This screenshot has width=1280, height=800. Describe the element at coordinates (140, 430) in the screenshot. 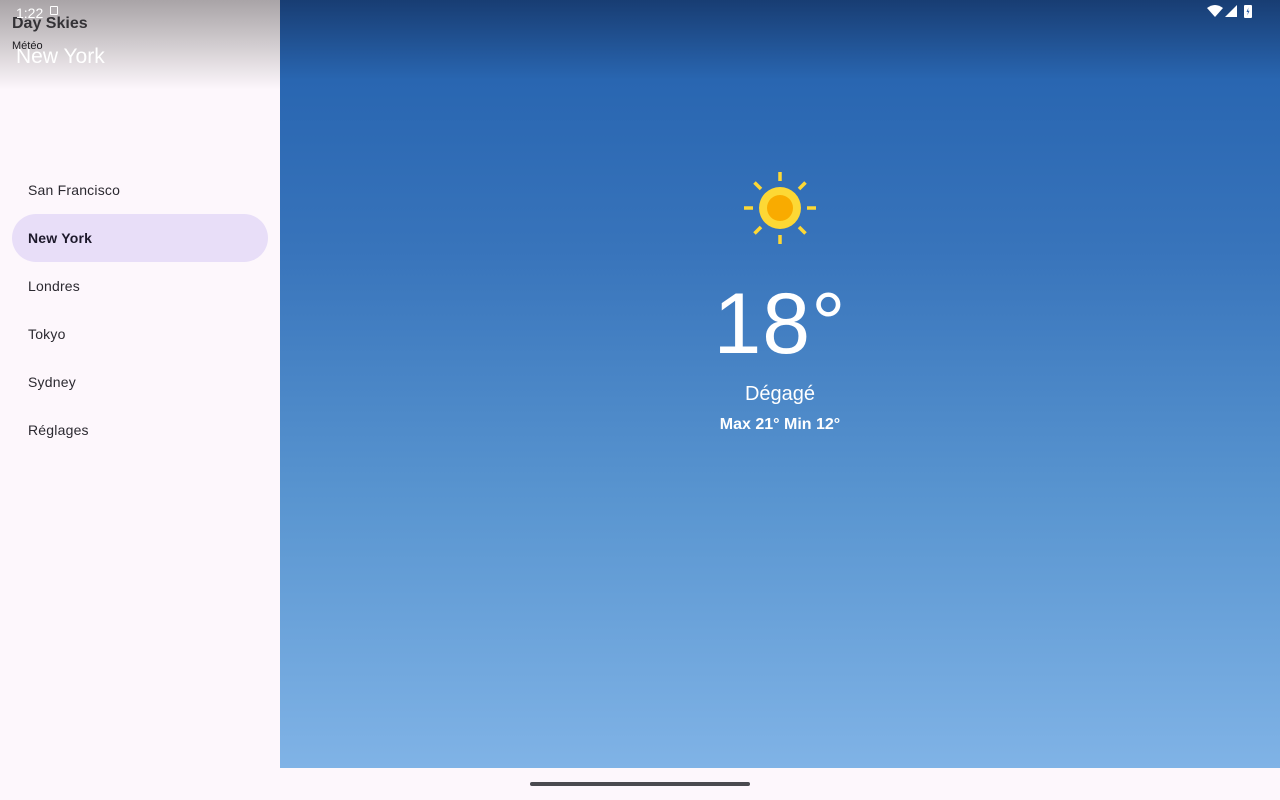

I see `nav-item-settings: Réglages` at that location.